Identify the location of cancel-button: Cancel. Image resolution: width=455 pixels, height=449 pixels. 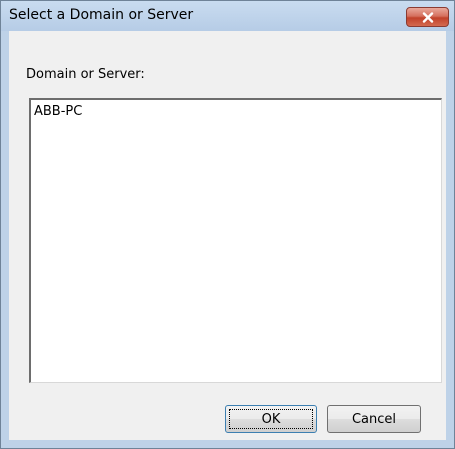
(374, 419).